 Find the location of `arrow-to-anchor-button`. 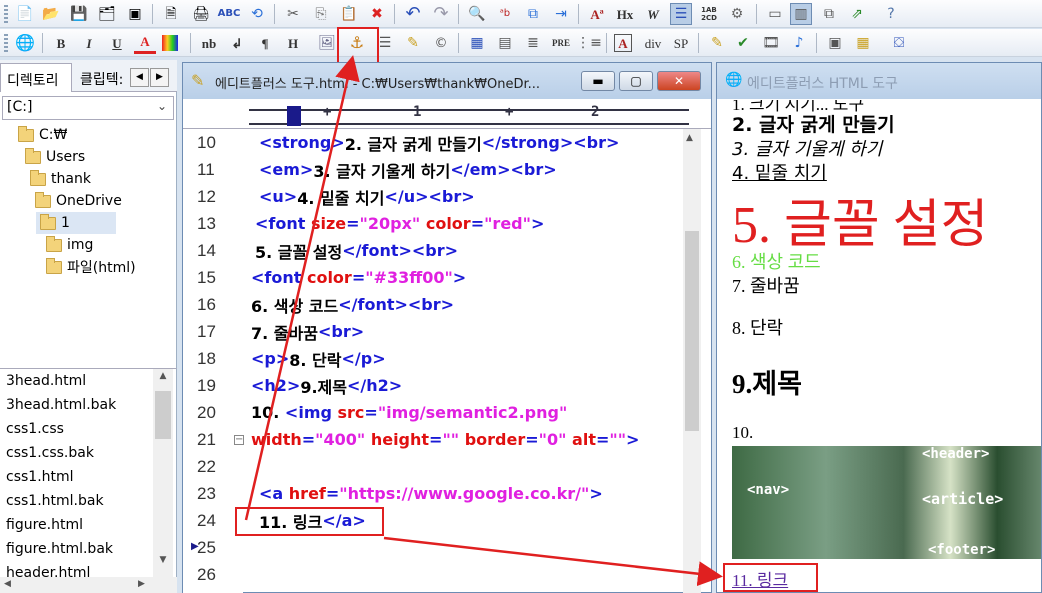

arrow-to-anchor-button is located at coordinates (302, 288).